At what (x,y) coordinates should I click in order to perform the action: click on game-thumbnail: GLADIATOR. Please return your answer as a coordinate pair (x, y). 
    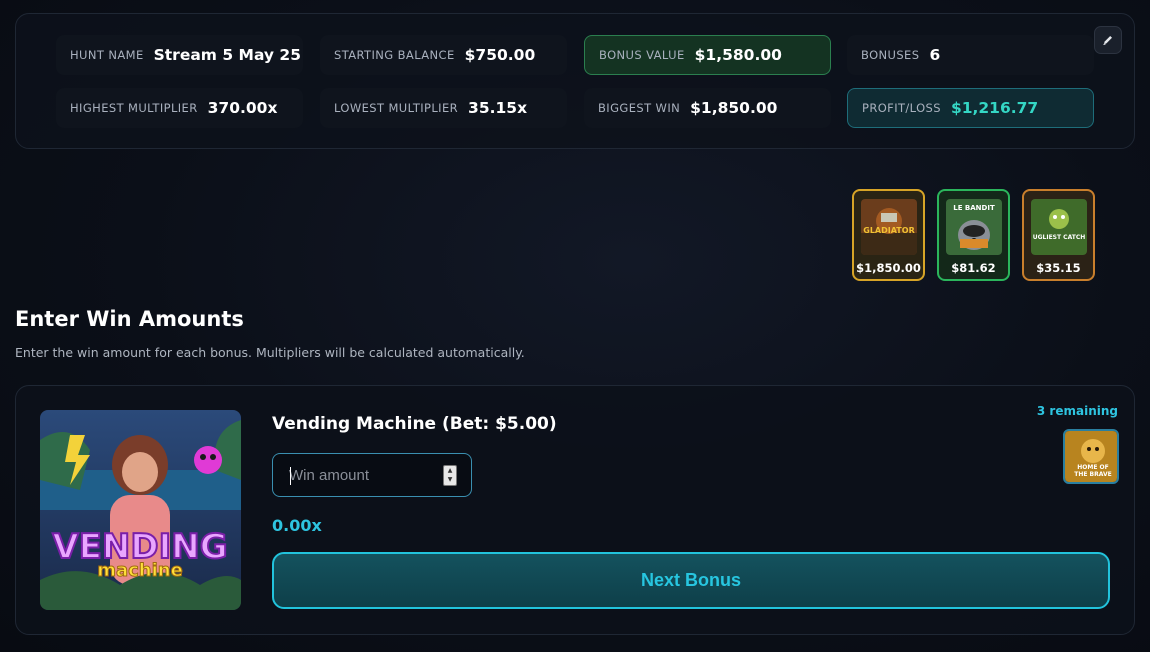
    Looking at the image, I should click on (888, 227).